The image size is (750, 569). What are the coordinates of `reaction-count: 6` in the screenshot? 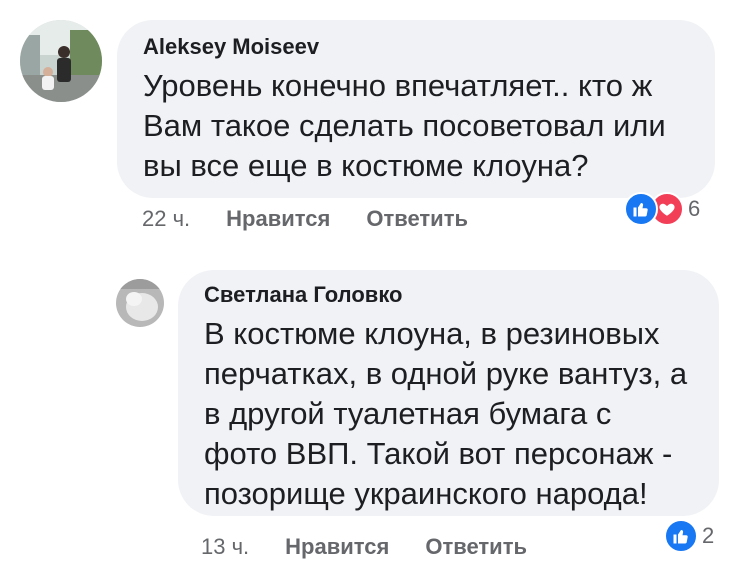 It's located at (694, 208).